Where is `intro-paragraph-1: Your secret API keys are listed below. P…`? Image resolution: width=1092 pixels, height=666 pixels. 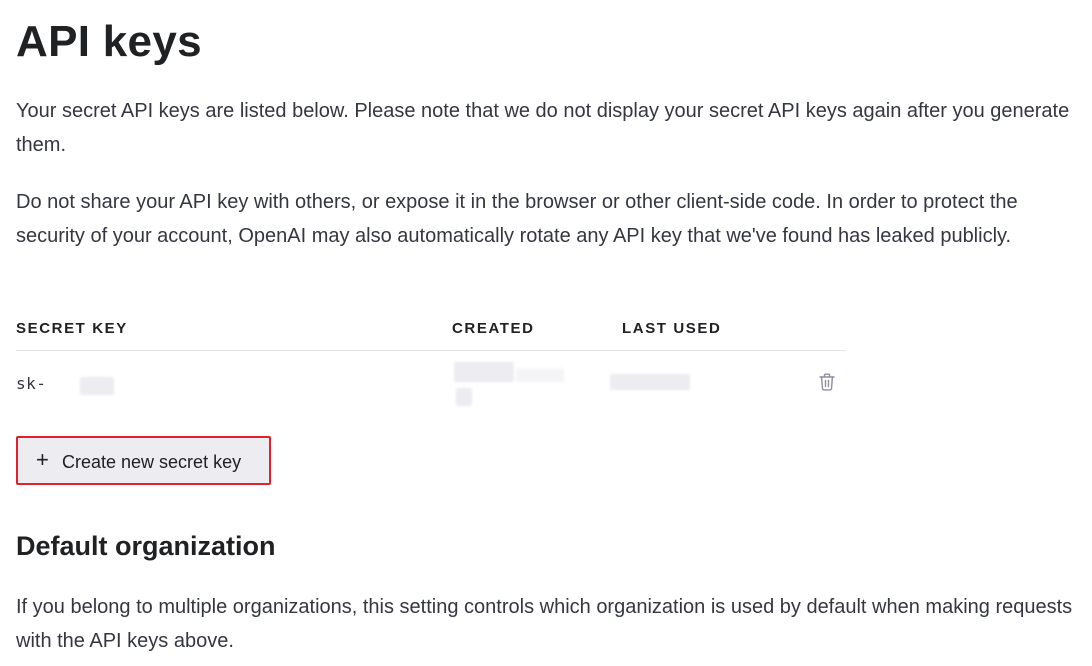 intro-paragraph-1: Your secret API keys are listed below. P… is located at coordinates (543, 128).